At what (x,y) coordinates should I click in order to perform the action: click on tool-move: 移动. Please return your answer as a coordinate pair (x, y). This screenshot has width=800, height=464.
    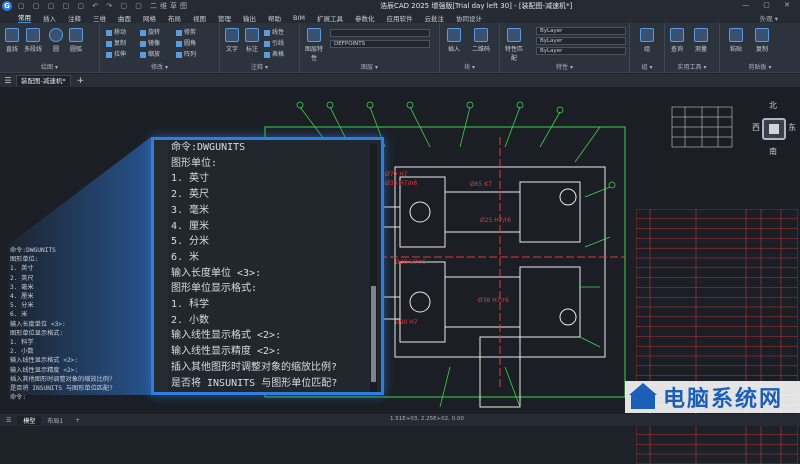
    Looking at the image, I should click on (116, 31).